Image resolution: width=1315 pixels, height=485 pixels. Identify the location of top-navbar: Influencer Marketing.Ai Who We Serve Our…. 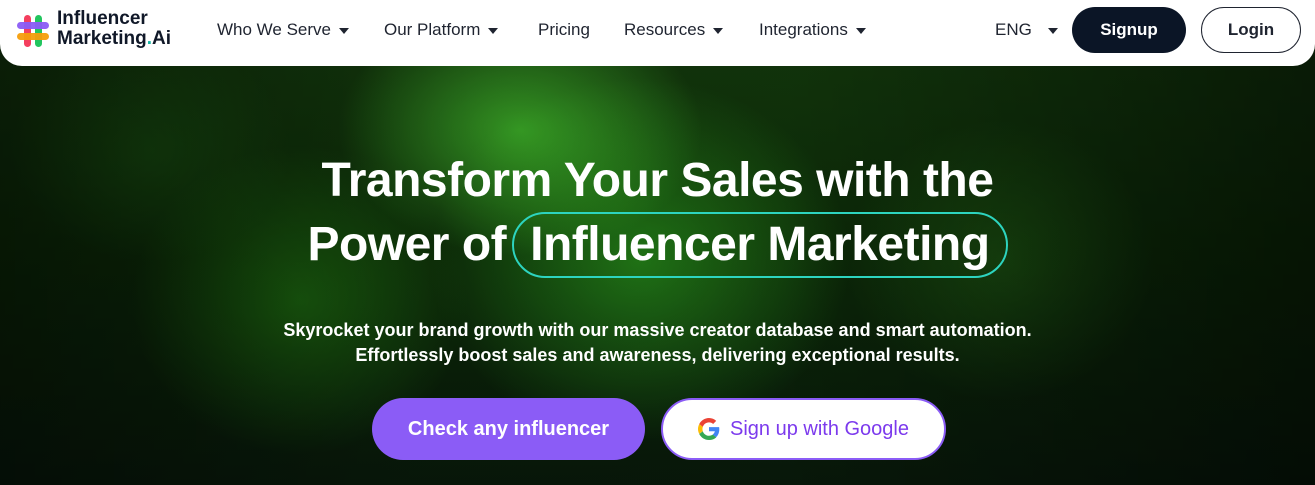
(657, 33).